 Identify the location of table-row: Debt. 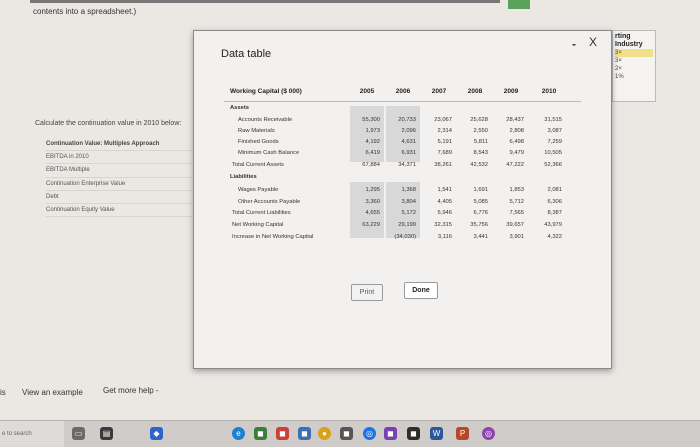
(119, 197).